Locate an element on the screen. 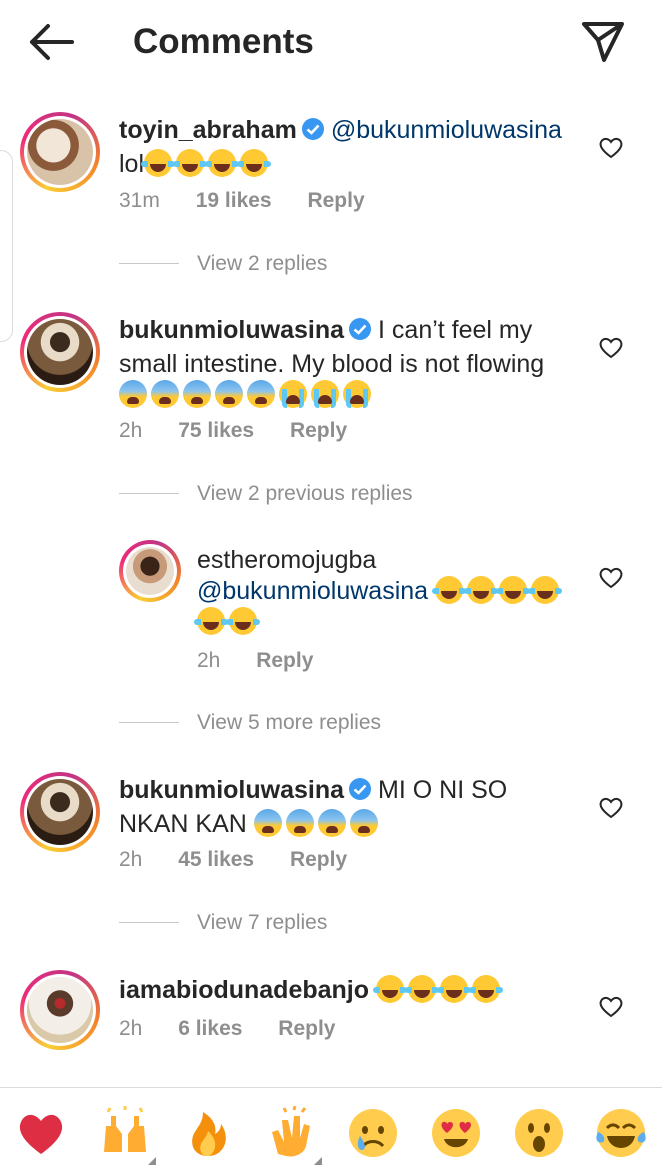  comment-body: I can’t feel my is located at coordinates (455, 330).